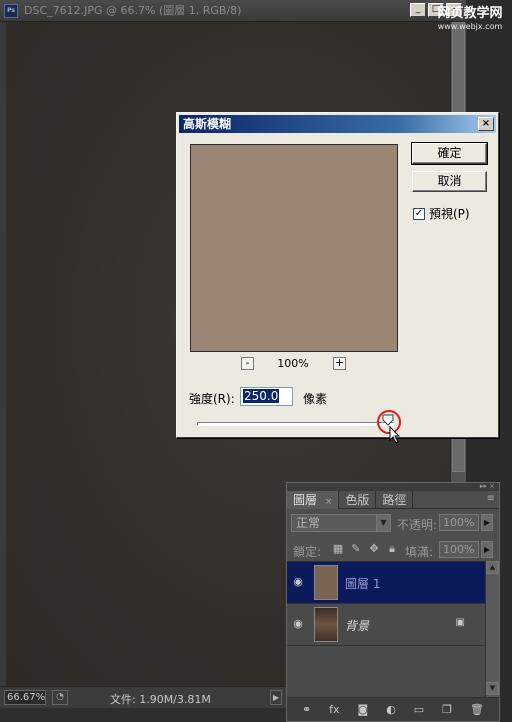  Describe the element at coordinates (294, 248) in the screenshot. I see `blur-preview` at that location.